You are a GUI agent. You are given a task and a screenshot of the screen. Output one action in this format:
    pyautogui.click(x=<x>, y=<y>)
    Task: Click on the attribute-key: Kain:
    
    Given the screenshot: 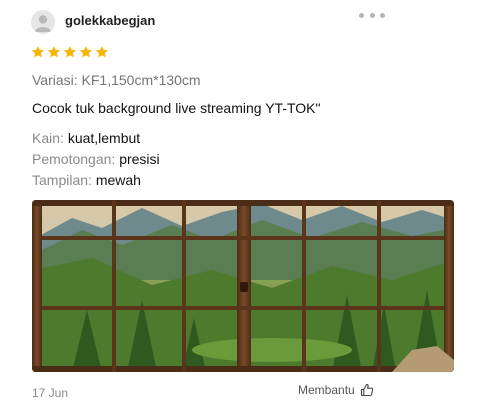 What is the action you would take?
    pyautogui.click(x=48, y=138)
    